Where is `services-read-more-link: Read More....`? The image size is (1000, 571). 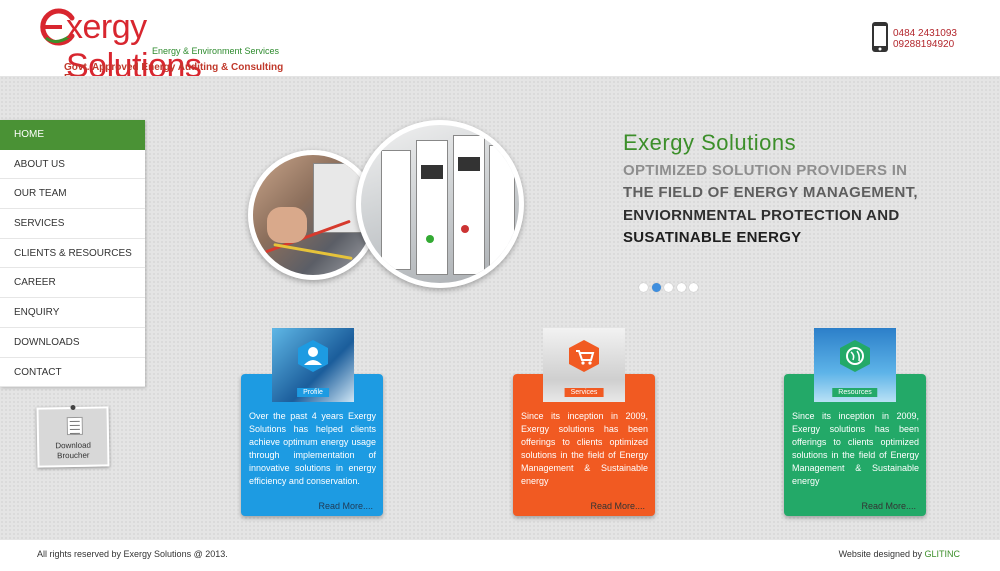 services-read-more-link: Read More.... is located at coordinates (617, 506).